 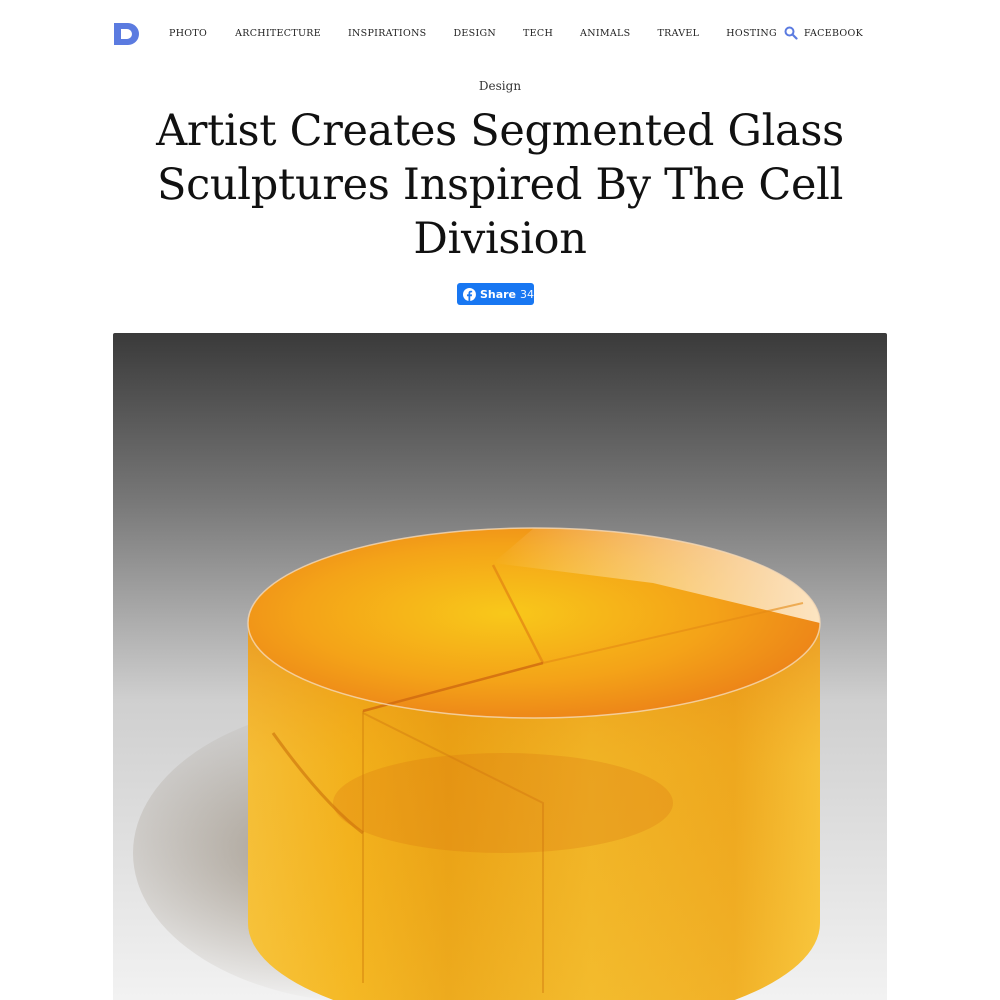 What do you see at coordinates (833, 33) in the screenshot?
I see `nav-item-facebook: FACEBOOK` at bounding box center [833, 33].